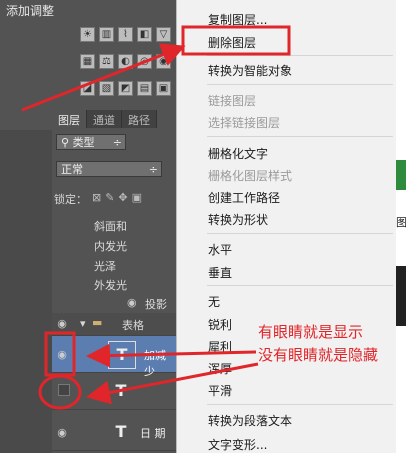  What do you see at coordinates (60, 392) in the screenshot?
I see `highlight-circle-hidden` at bounding box center [60, 392].